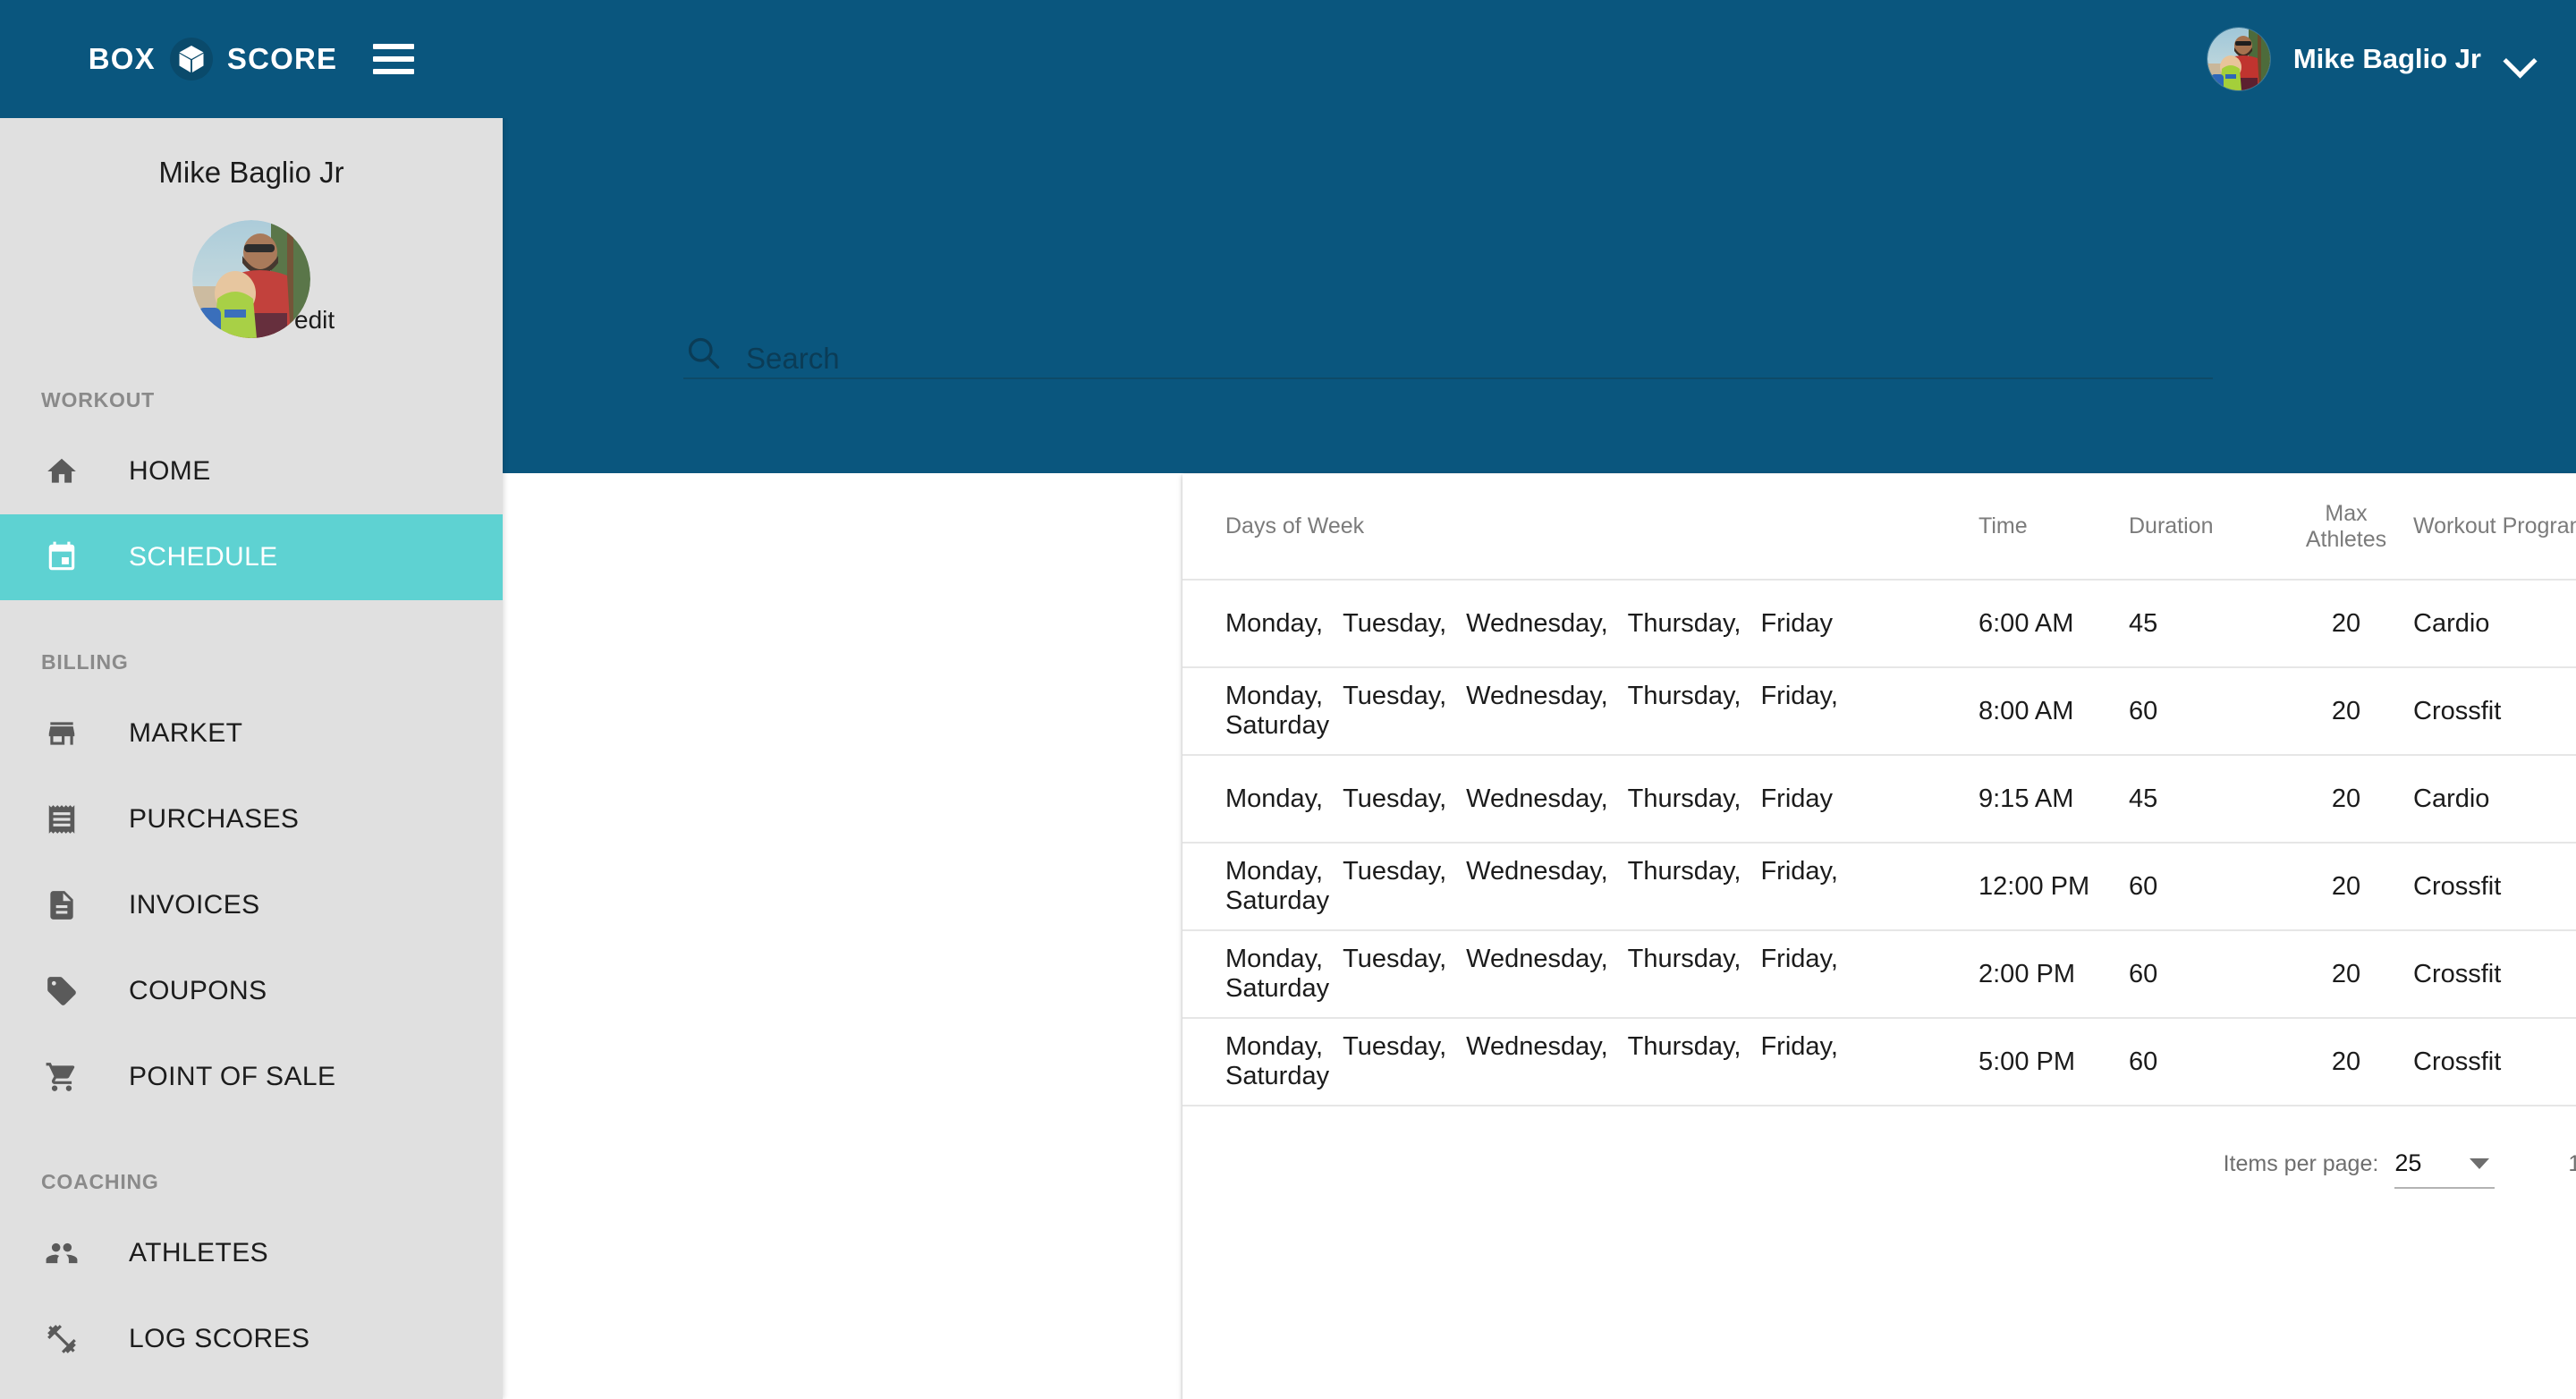 Image resolution: width=2576 pixels, height=1399 pixels. I want to click on page-range-label: 1 - 6 of 6, so click(2572, 1163).